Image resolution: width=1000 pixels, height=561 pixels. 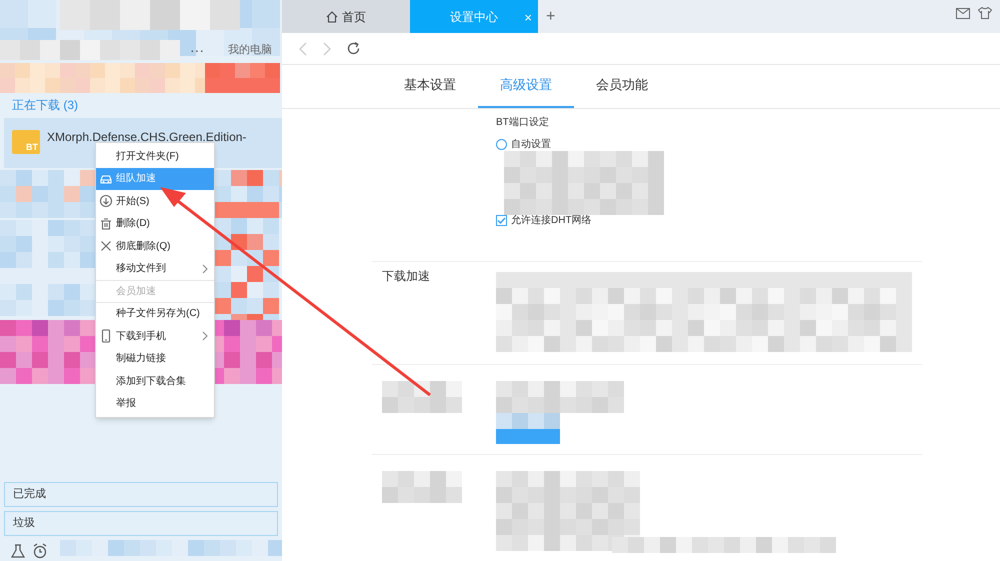 I want to click on bt-folder-icon: BT, so click(x=26, y=142).